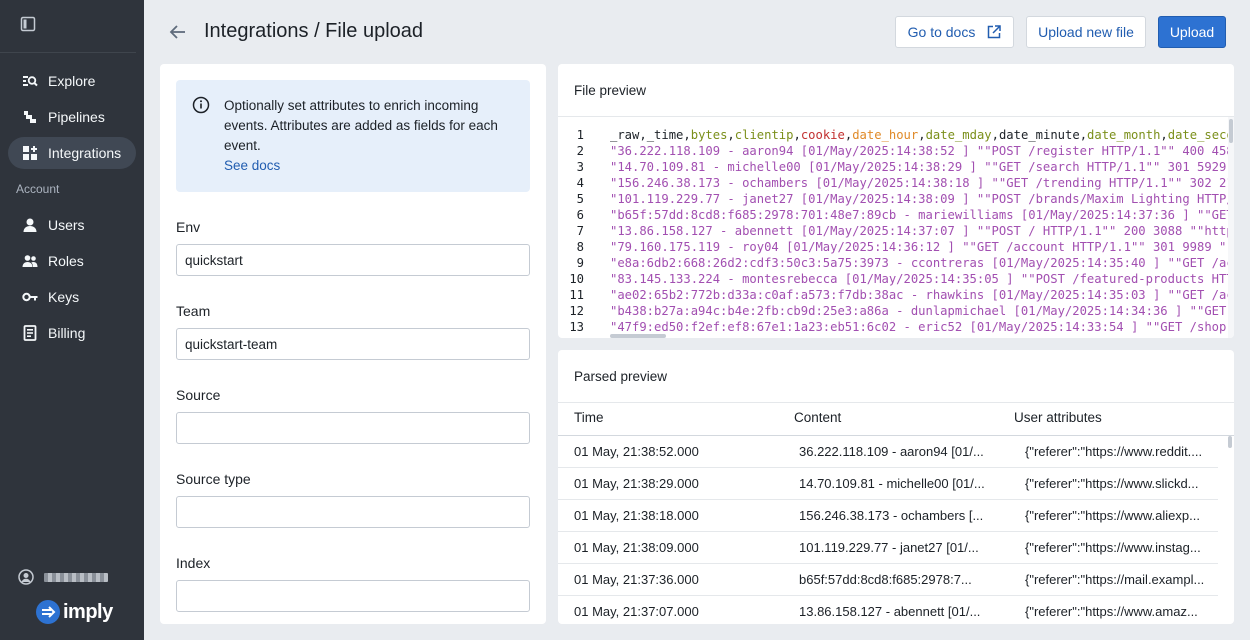 This screenshot has height=640, width=1250. I want to click on line-number: 1, so click(580, 135).